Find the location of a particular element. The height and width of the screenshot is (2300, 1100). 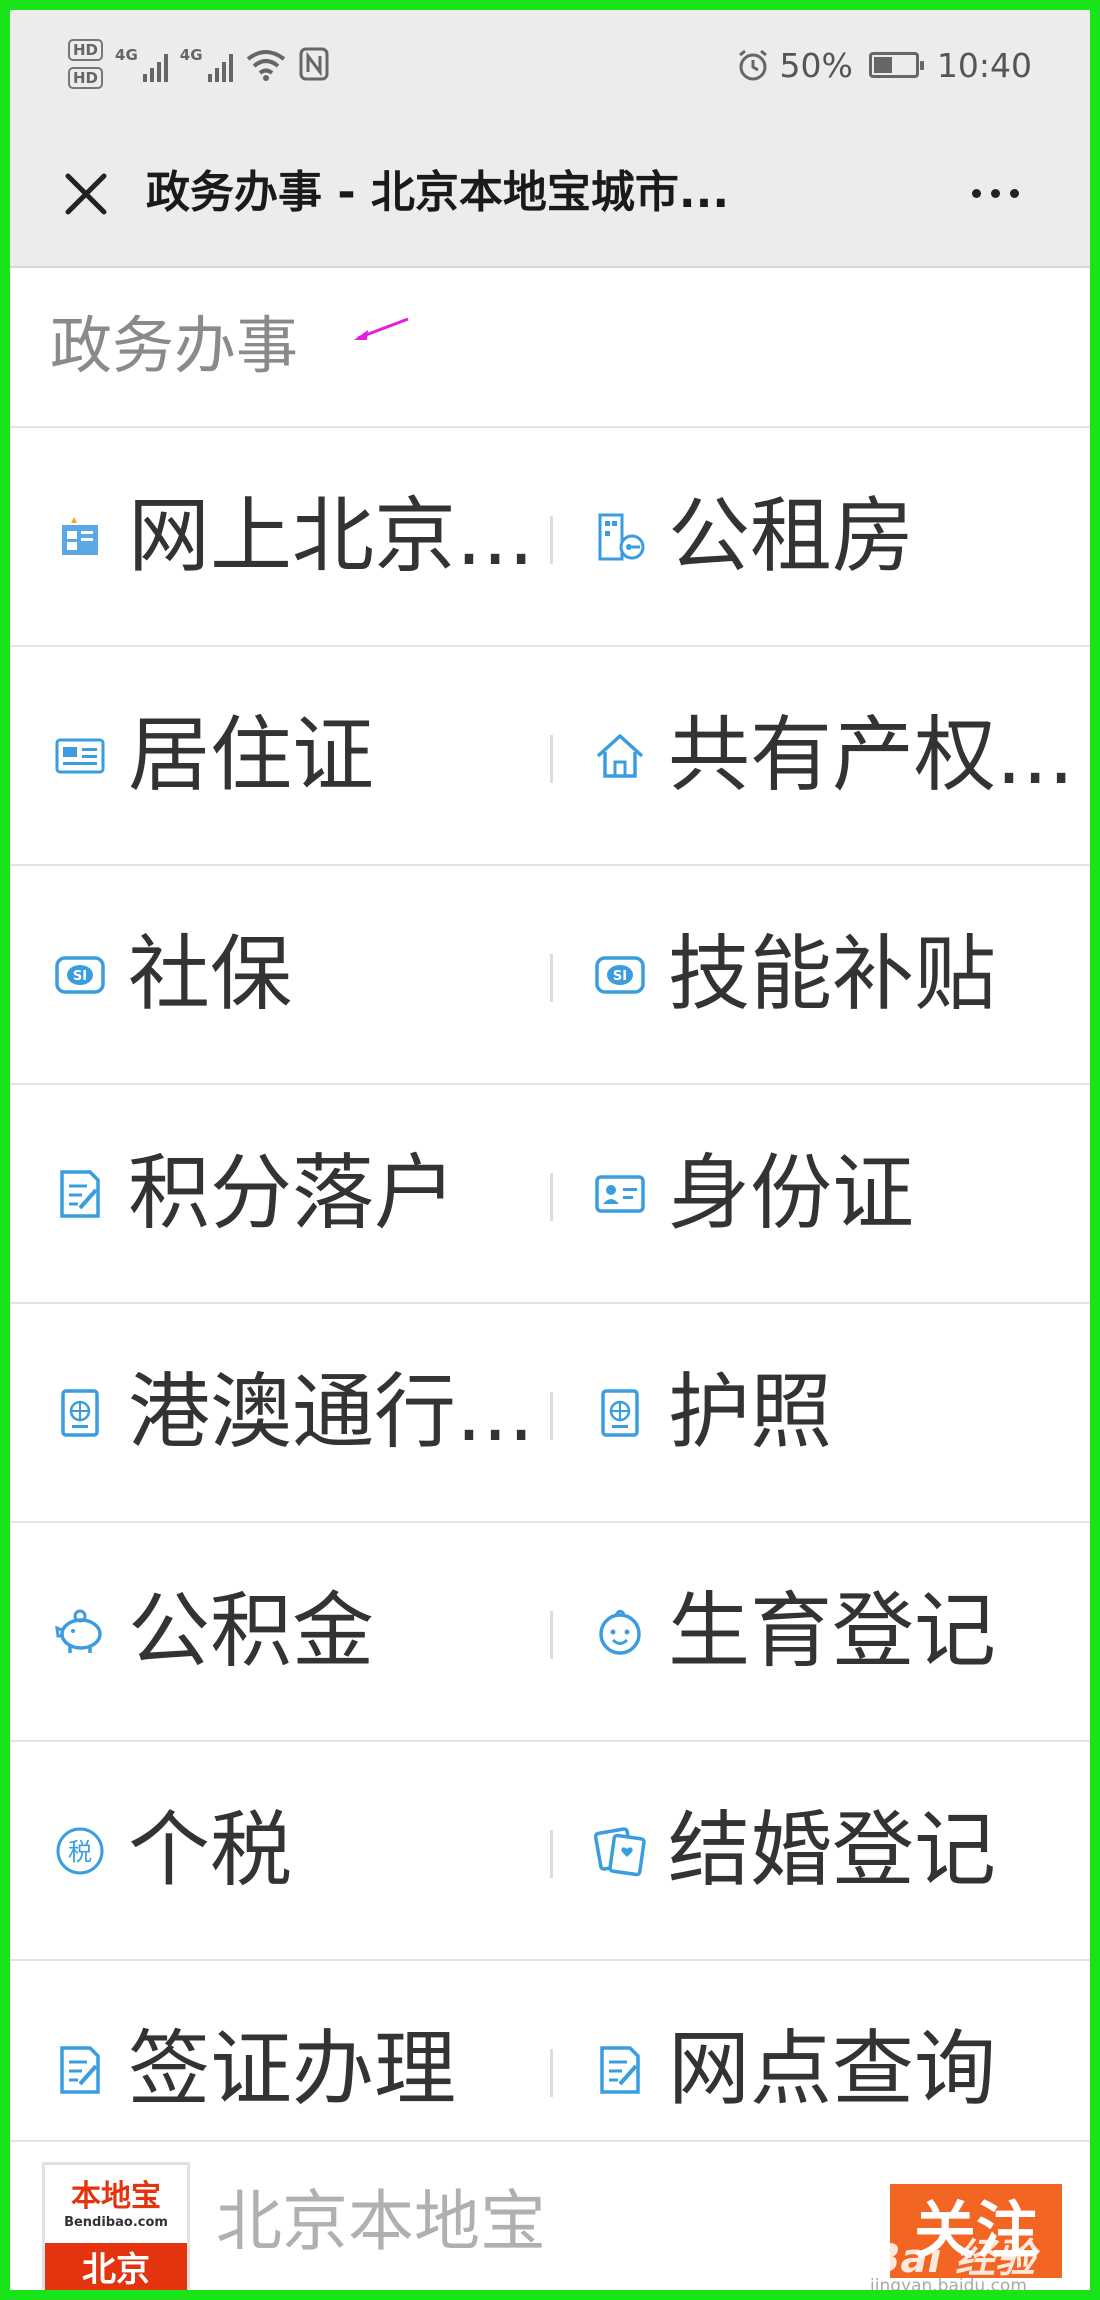

section-title: 政务办事 is located at coordinates (174, 345).